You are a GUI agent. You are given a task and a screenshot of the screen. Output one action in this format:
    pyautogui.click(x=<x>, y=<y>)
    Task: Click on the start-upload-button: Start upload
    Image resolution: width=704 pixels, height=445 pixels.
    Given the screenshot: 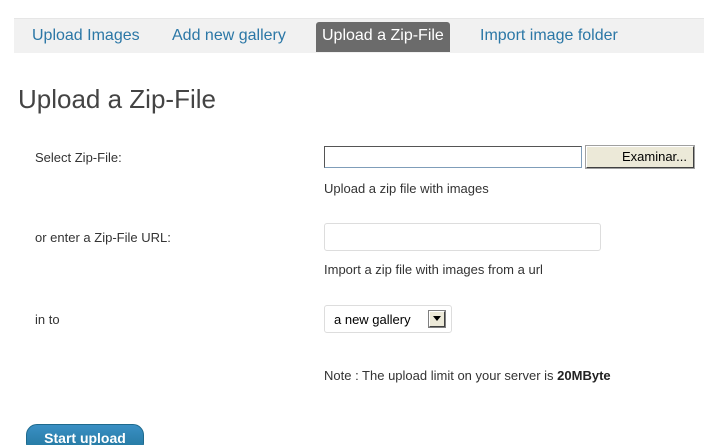 What is the action you would take?
    pyautogui.click(x=85, y=434)
    